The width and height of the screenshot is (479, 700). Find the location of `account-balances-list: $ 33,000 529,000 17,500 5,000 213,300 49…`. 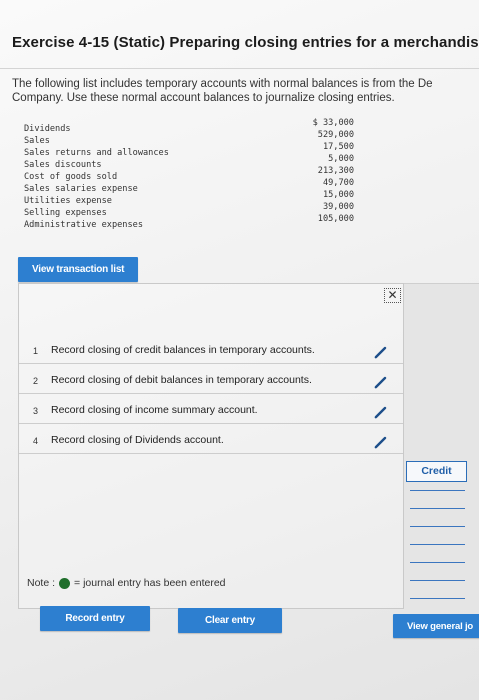

account-balances-list: $ 33,000 529,000 17,500 5,000 213,300 49… is located at coordinates (322, 171).